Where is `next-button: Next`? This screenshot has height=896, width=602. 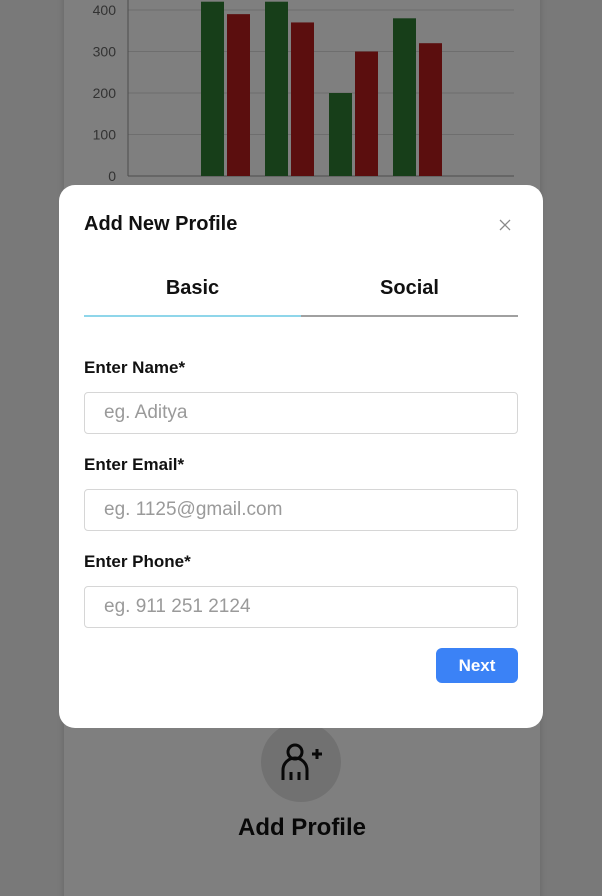 next-button: Next is located at coordinates (477, 665).